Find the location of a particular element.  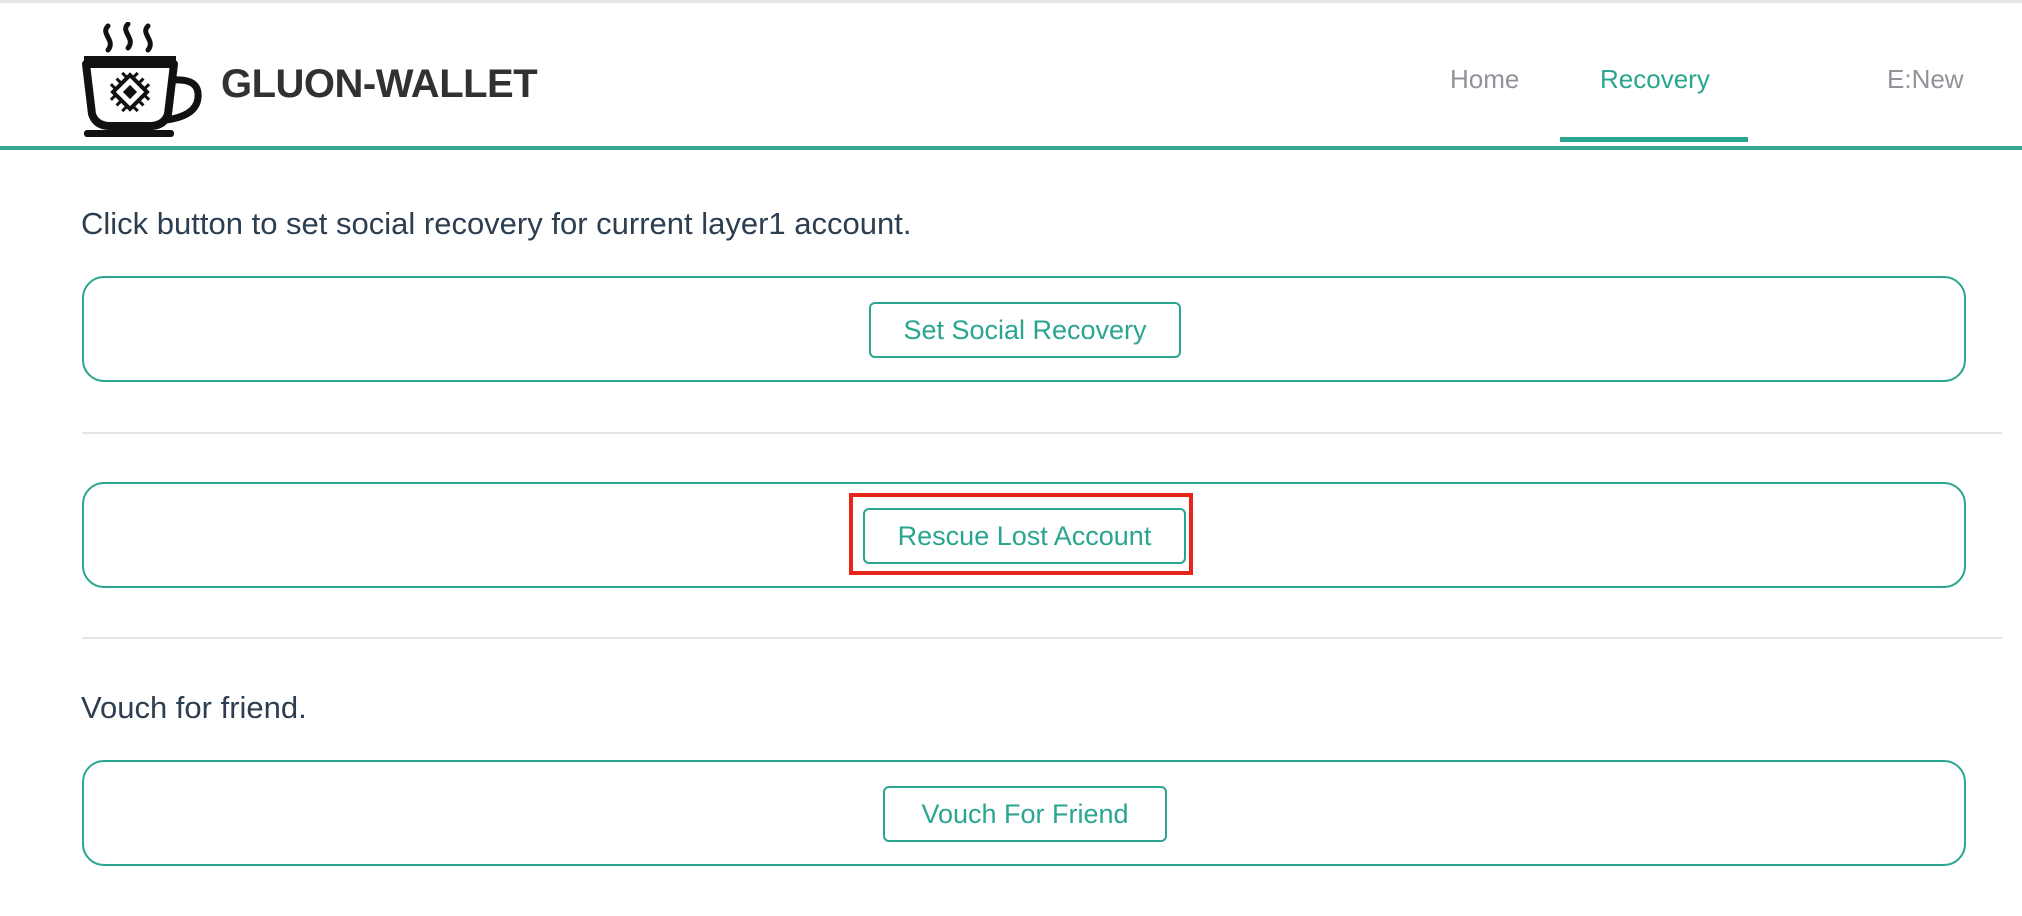

nav-recovery: Recovery is located at coordinates (1655, 79).